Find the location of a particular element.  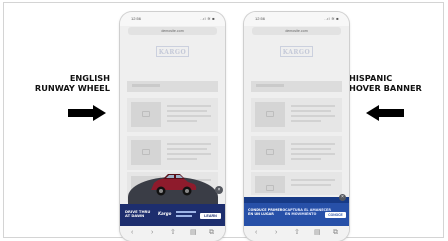

label-right-line2: HOVER BANNER is located at coordinates (385, 87).